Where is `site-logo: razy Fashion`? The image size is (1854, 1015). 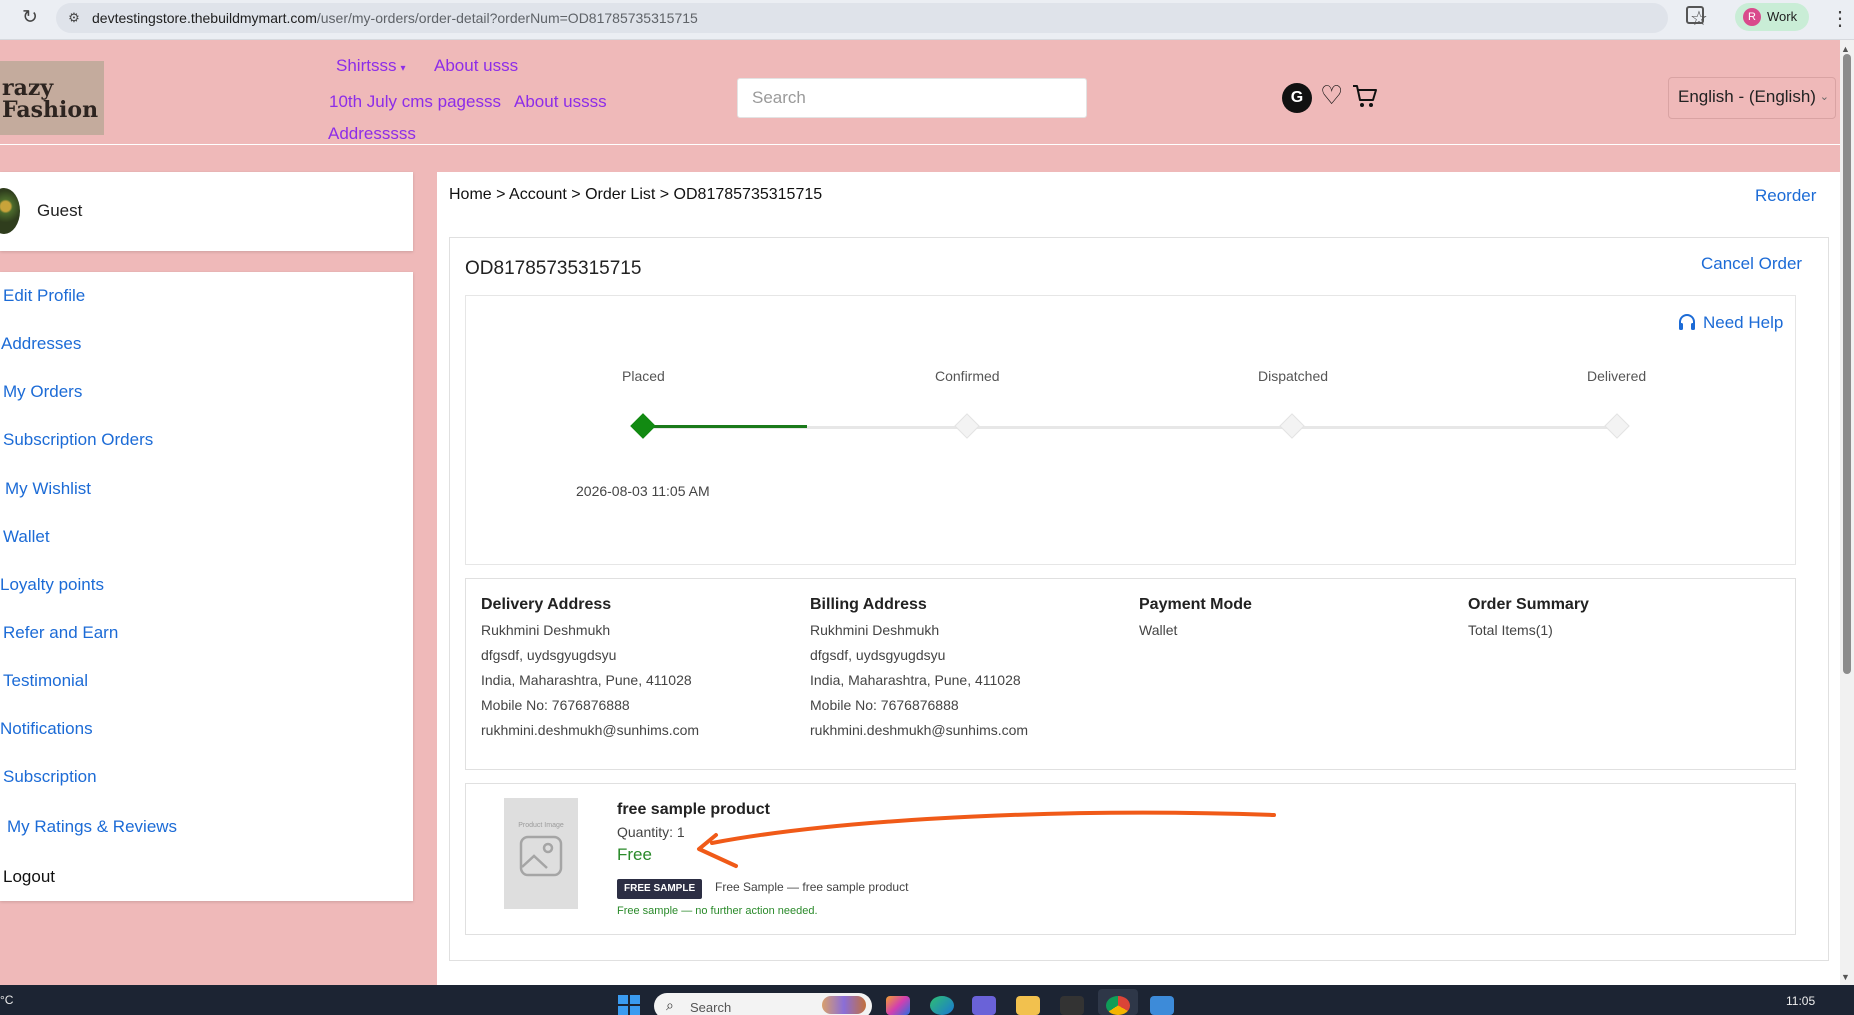 site-logo: razy Fashion is located at coordinates (52, 98).